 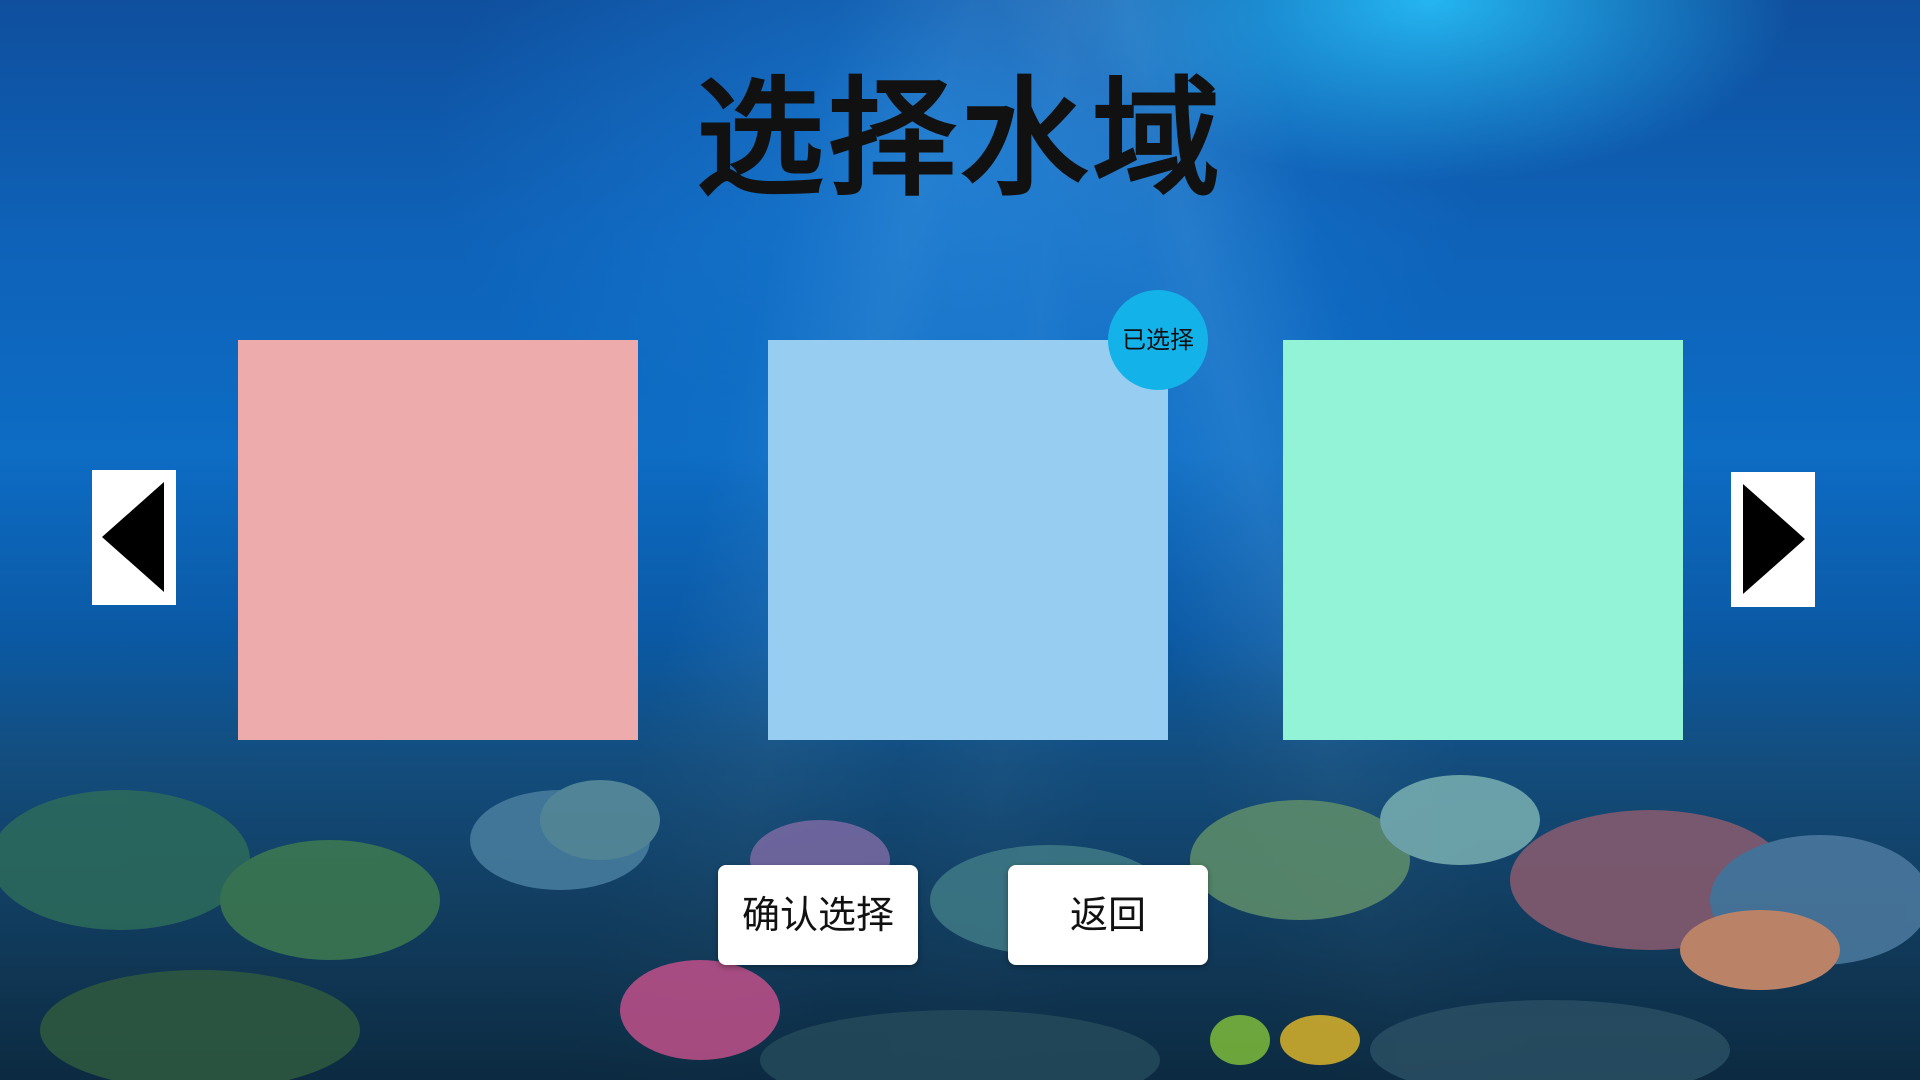 What do you see at coordinates (968, 540) in the screenshot?
I see `water-option-card-selected` at bounding box center [968, 540].